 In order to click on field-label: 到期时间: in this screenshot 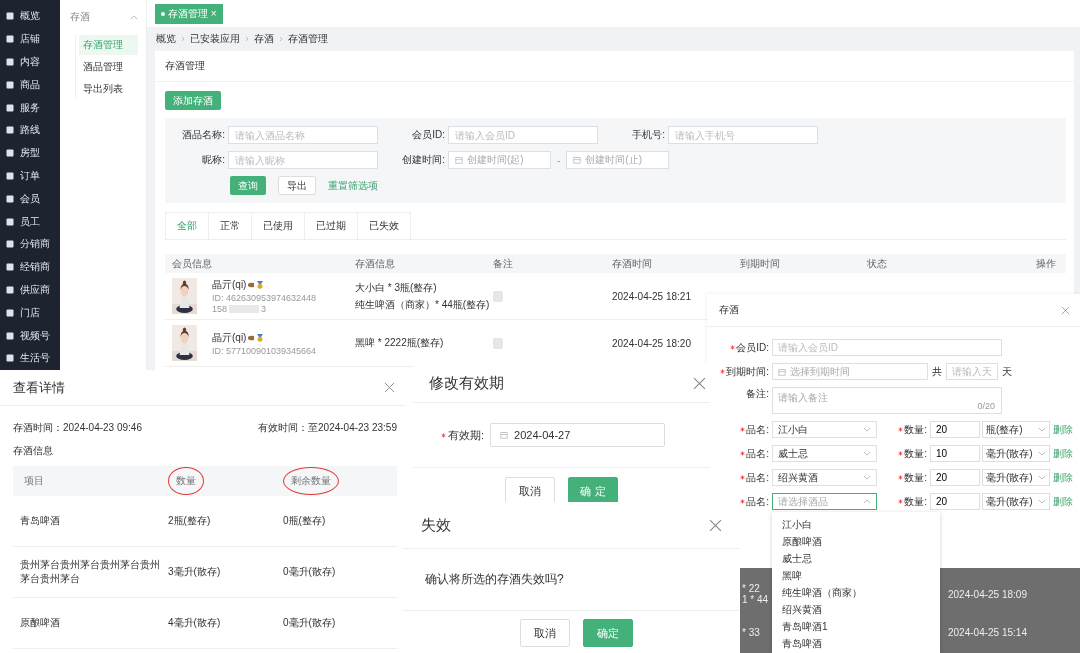, I will do `click(747, 371)`.